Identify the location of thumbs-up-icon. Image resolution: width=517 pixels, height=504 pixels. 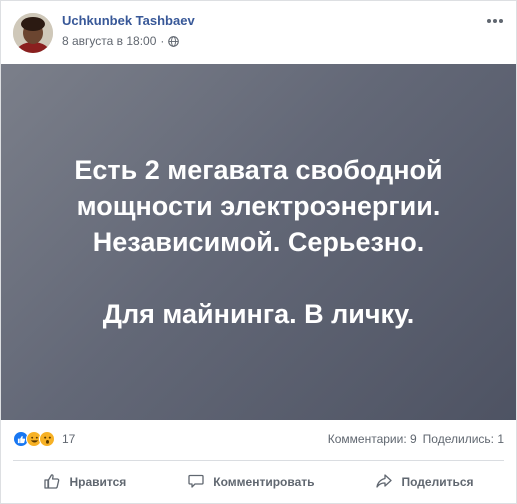
(52, 482).